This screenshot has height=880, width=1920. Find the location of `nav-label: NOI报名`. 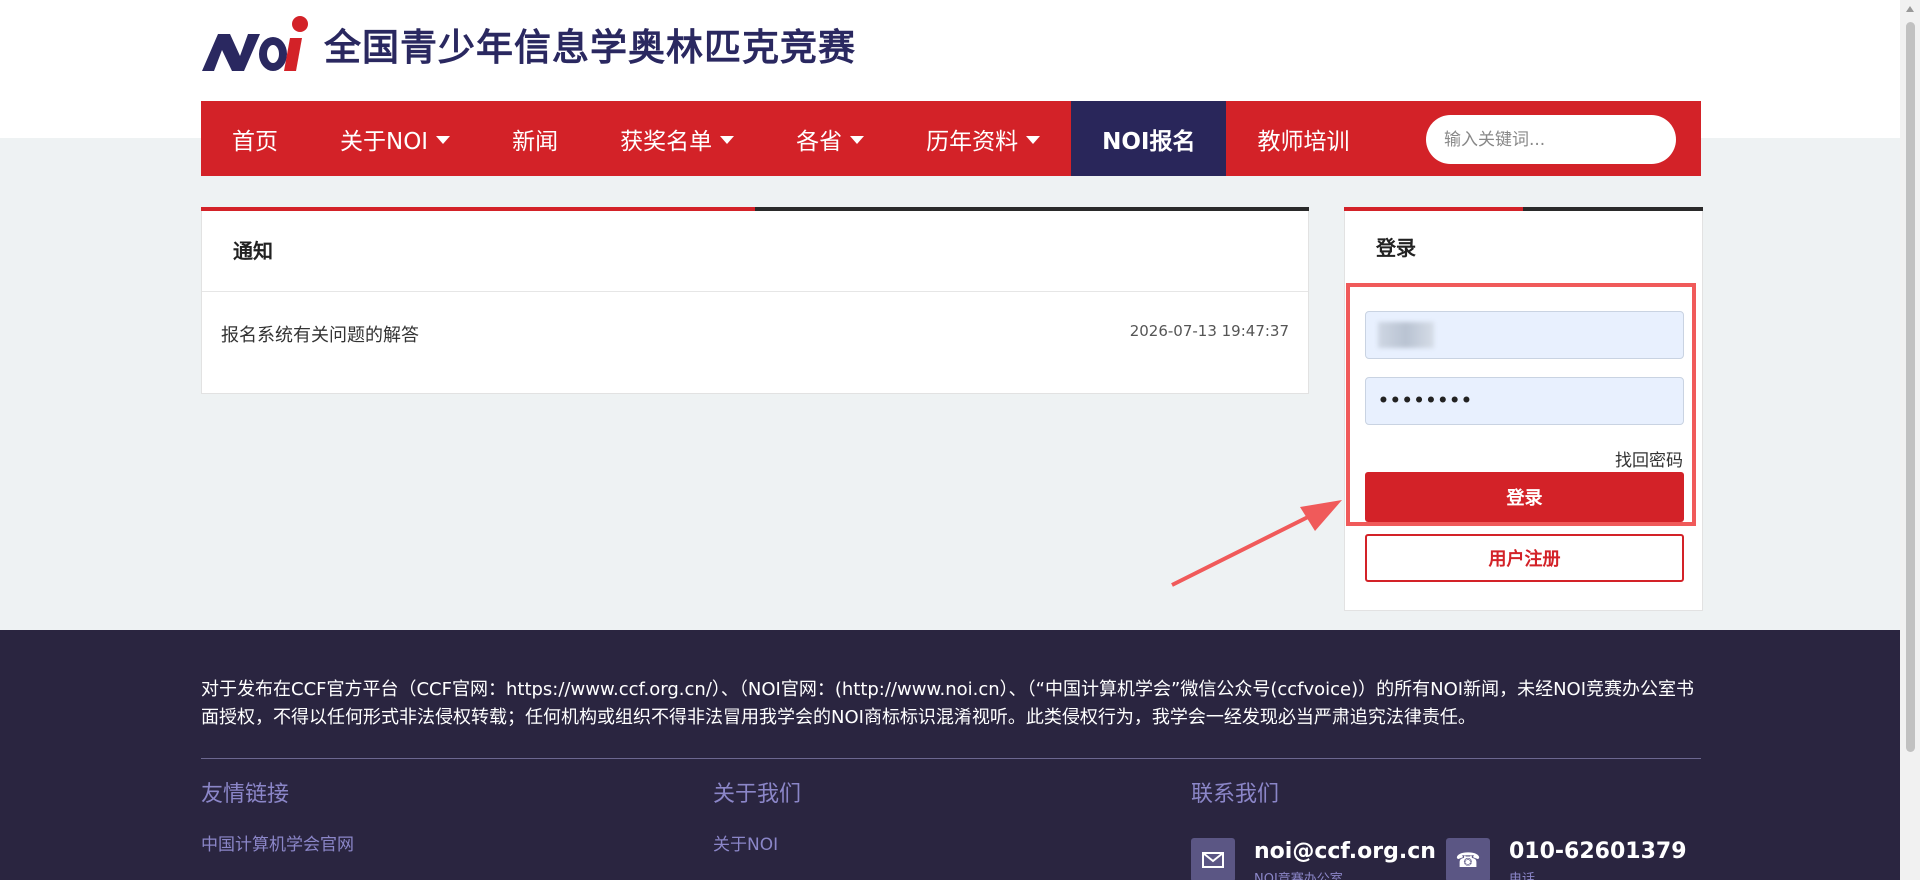

nav-label: NOI报名 is located at coordinates (1149, 141).